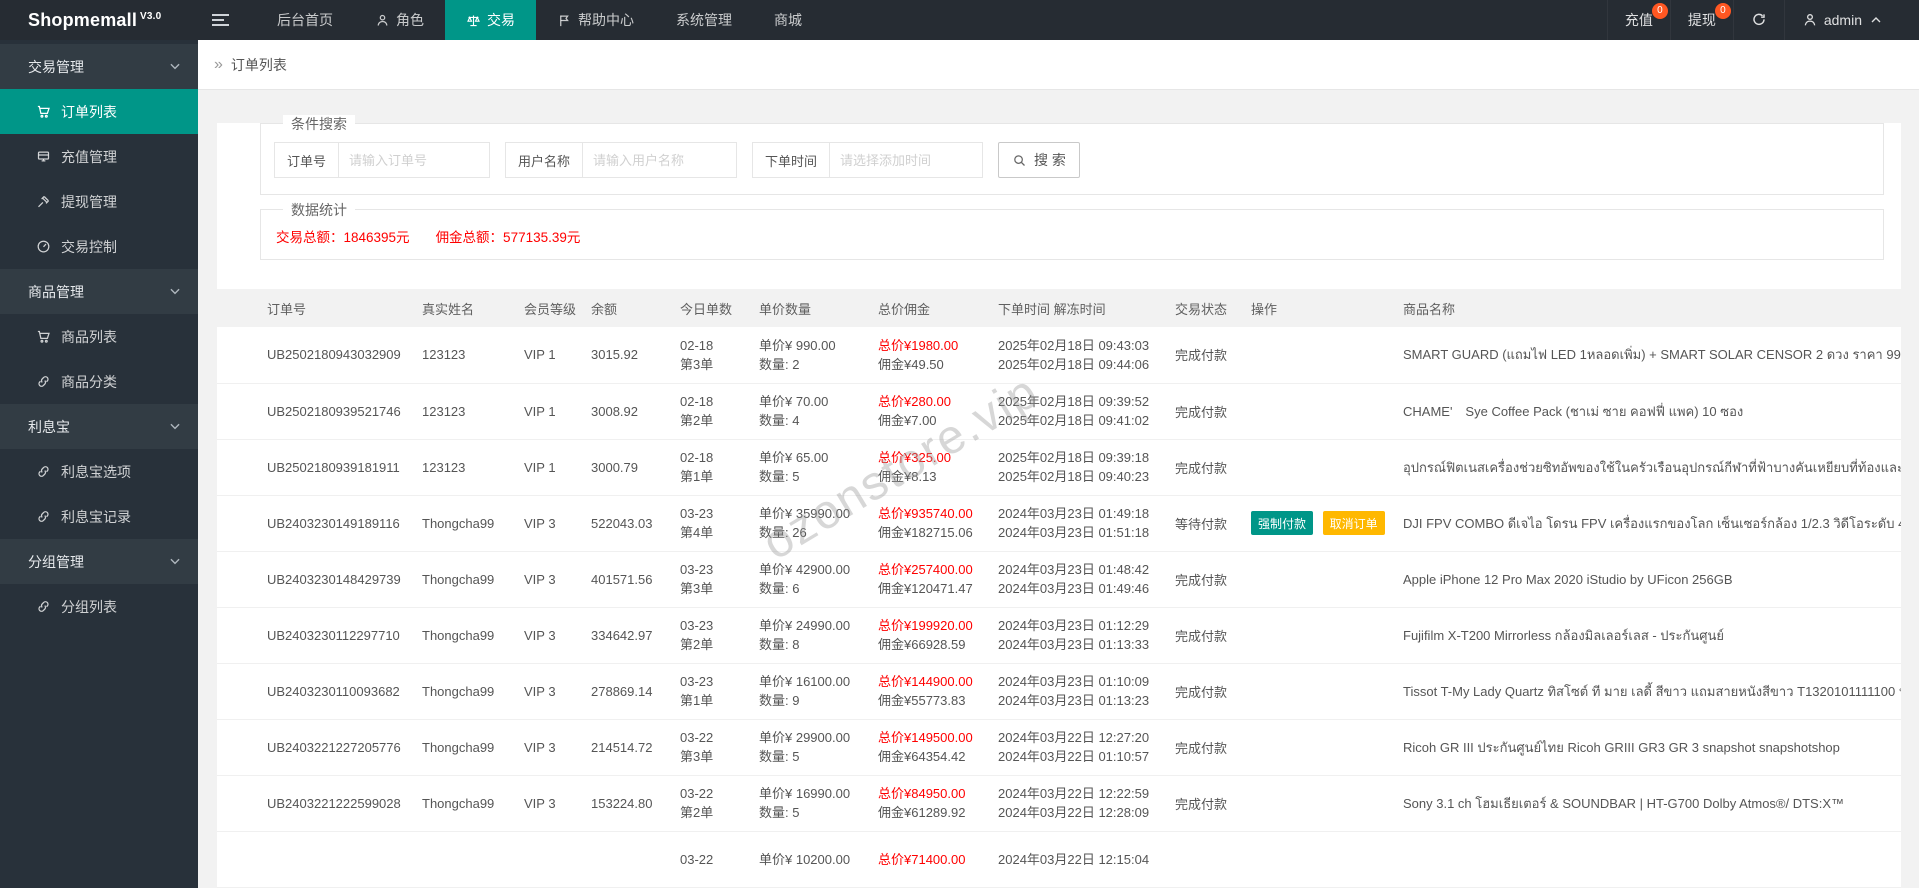  I want to click on balance: 3000.79, so click(614, 467).